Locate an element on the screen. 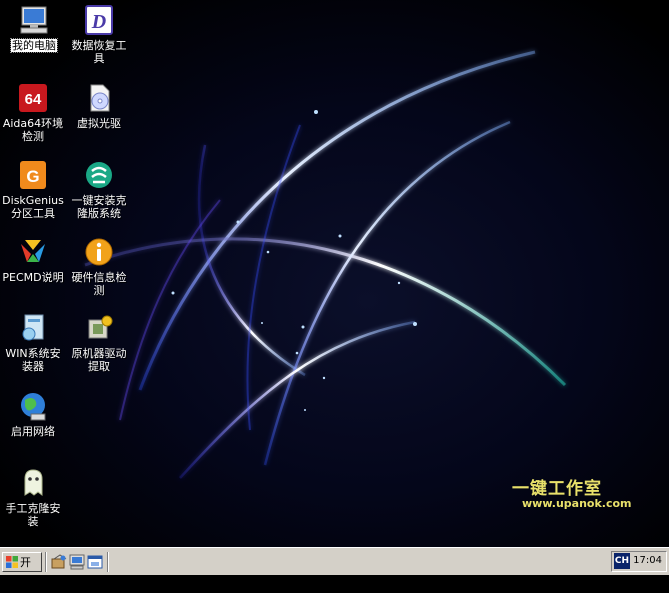 The image size is (669, 593). start-button: 开始 is located at coordinates (22, 570).